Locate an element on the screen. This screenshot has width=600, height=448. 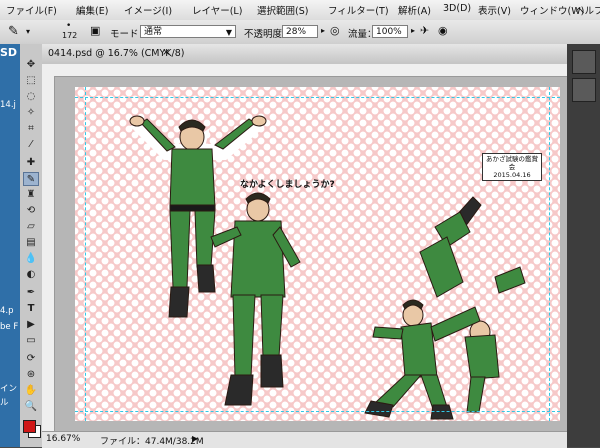
strip-text: be F is located at coordinates (9, 327).